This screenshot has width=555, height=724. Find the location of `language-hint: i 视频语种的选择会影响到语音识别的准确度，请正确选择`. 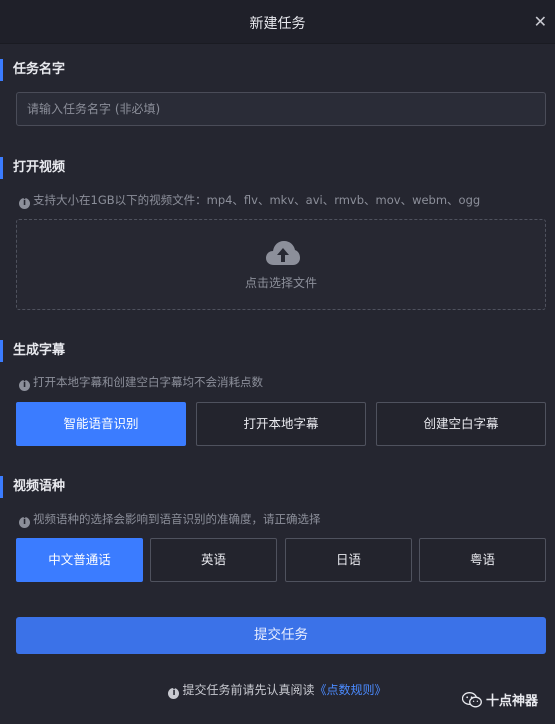

language-hint: i 视频语种的选择会影响到语音识别的准确度，请正确选择 is located at coordinates (170, 519).